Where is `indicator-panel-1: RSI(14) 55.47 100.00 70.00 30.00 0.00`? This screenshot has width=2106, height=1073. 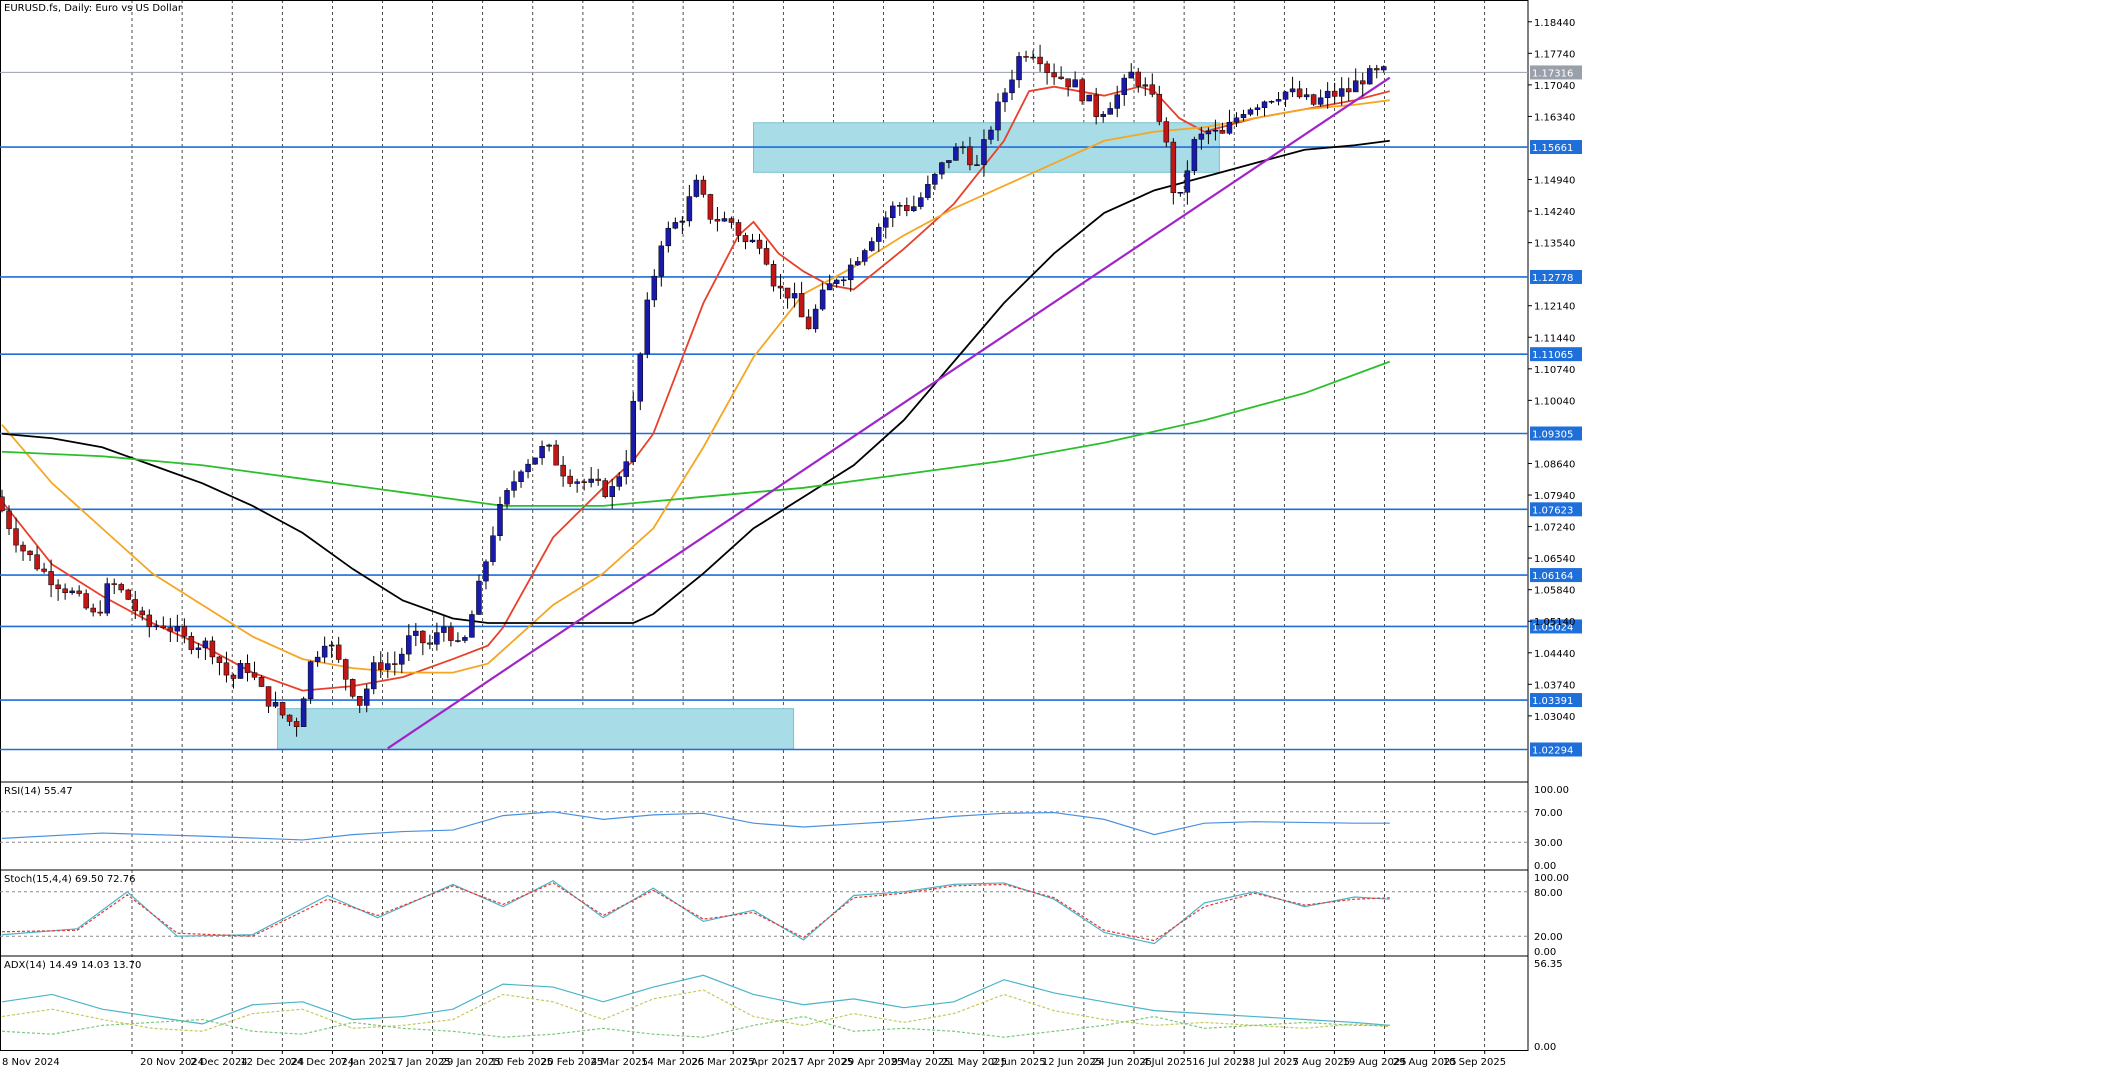 indicator-panel-1: RSI(14) 55.47 100.00 70.00 30.00 0.00 is located at coordinates (784, 828).